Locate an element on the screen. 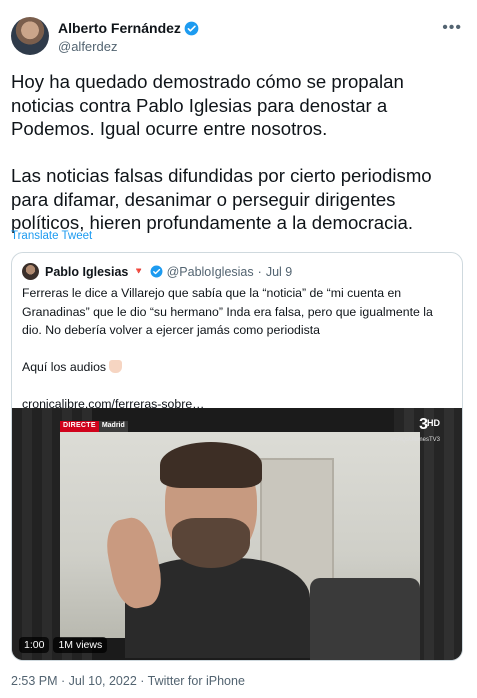 This screenshot has width=477, height=698. live-broadcast-tag: DIRECTE Madrid is located at coordinates (94, 426).